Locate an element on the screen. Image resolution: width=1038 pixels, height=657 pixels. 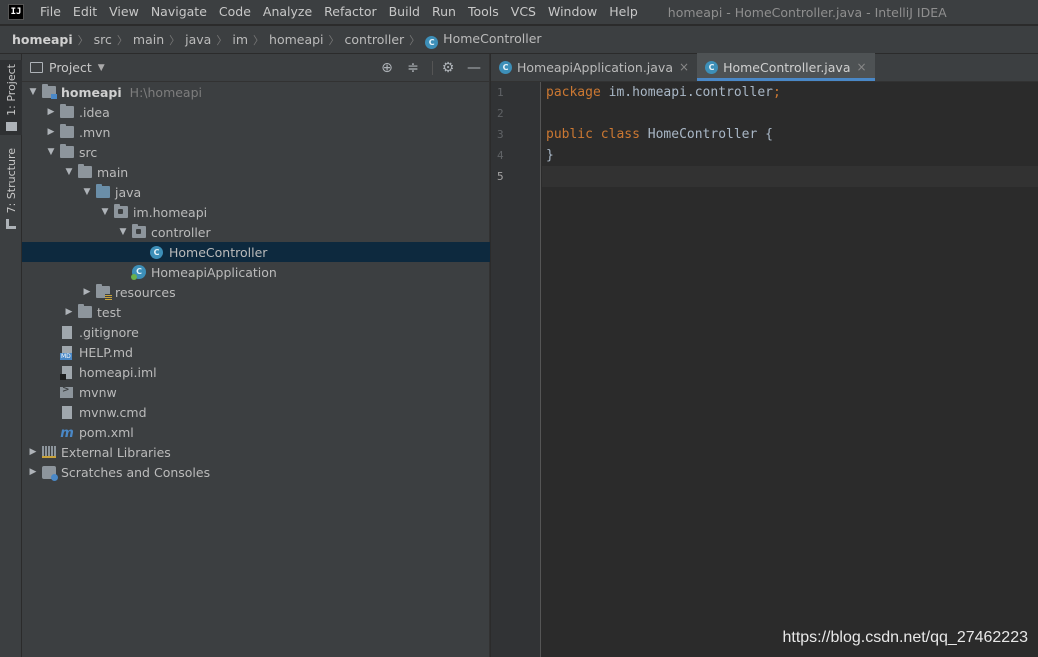
breadcrumb-label: java is located at coordinates (198, 39).